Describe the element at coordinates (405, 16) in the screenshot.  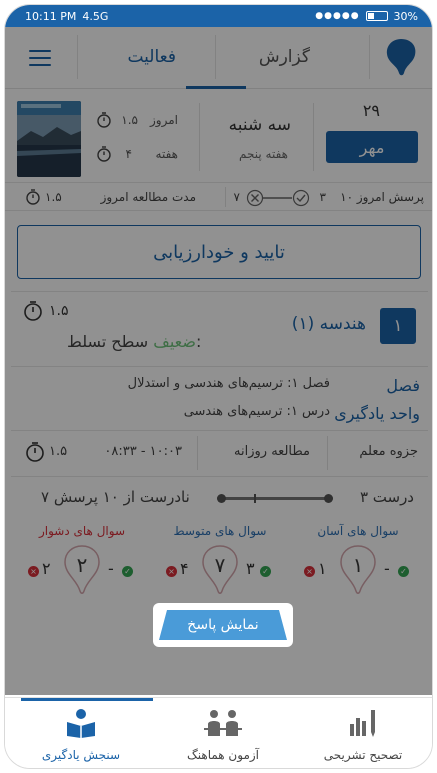
I see `battery-level: 30%` at that location.